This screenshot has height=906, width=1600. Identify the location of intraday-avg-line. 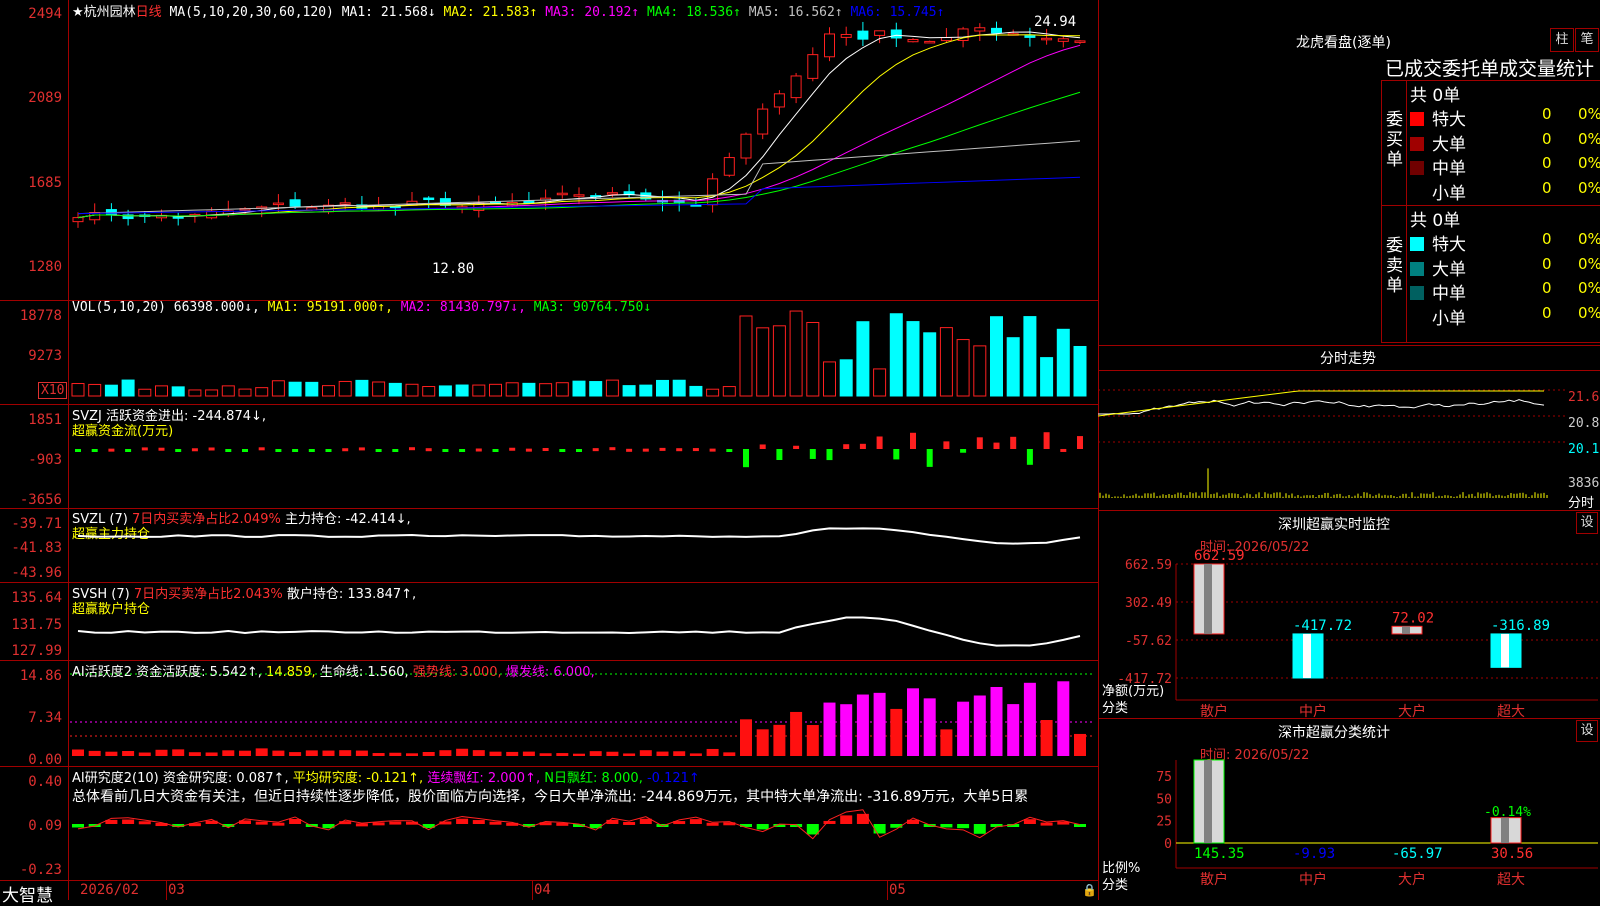
(1320, 403).